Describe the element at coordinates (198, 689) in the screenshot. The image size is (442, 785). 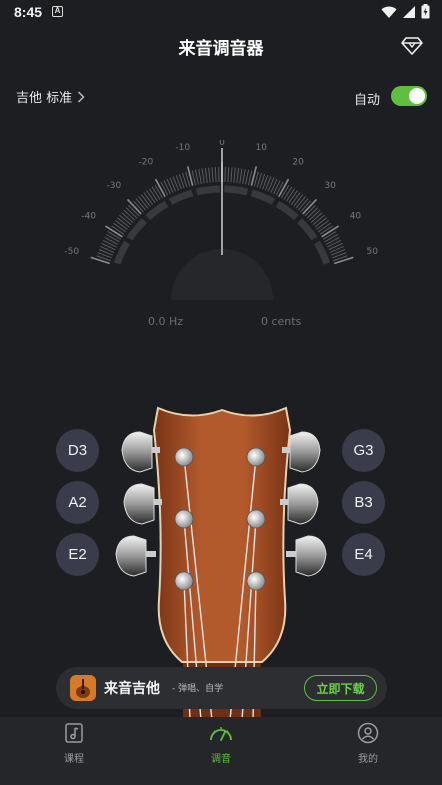
I see `promo-subtitle: - 弹唱、自学` at that location.